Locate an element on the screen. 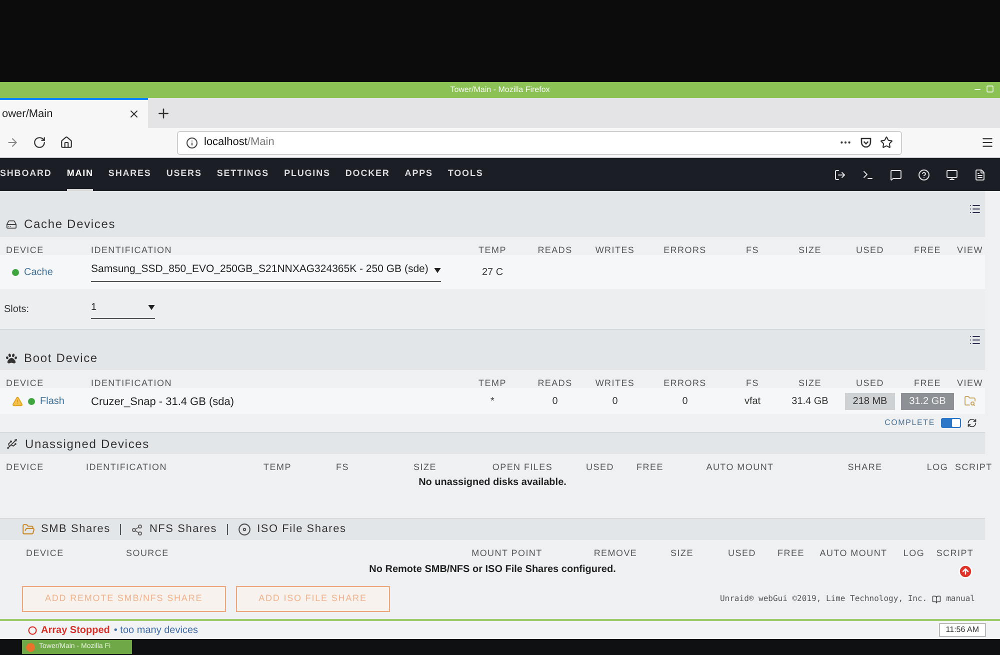 The width and height of the screenshot is (1000, 655). device-identification: Cruzer_Snap - 31.4 GB (sda) is located at coordinates (162, 402).